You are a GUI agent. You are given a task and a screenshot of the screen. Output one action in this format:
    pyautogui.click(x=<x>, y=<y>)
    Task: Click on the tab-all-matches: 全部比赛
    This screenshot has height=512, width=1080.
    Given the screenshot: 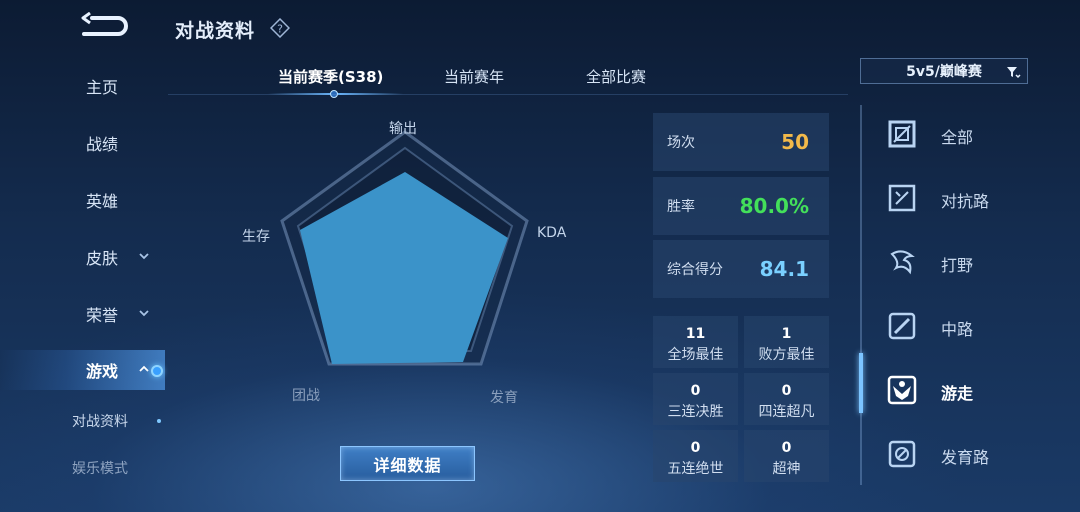 What is the action you would take?
    pyautogui.click(x=616, y=76)
    